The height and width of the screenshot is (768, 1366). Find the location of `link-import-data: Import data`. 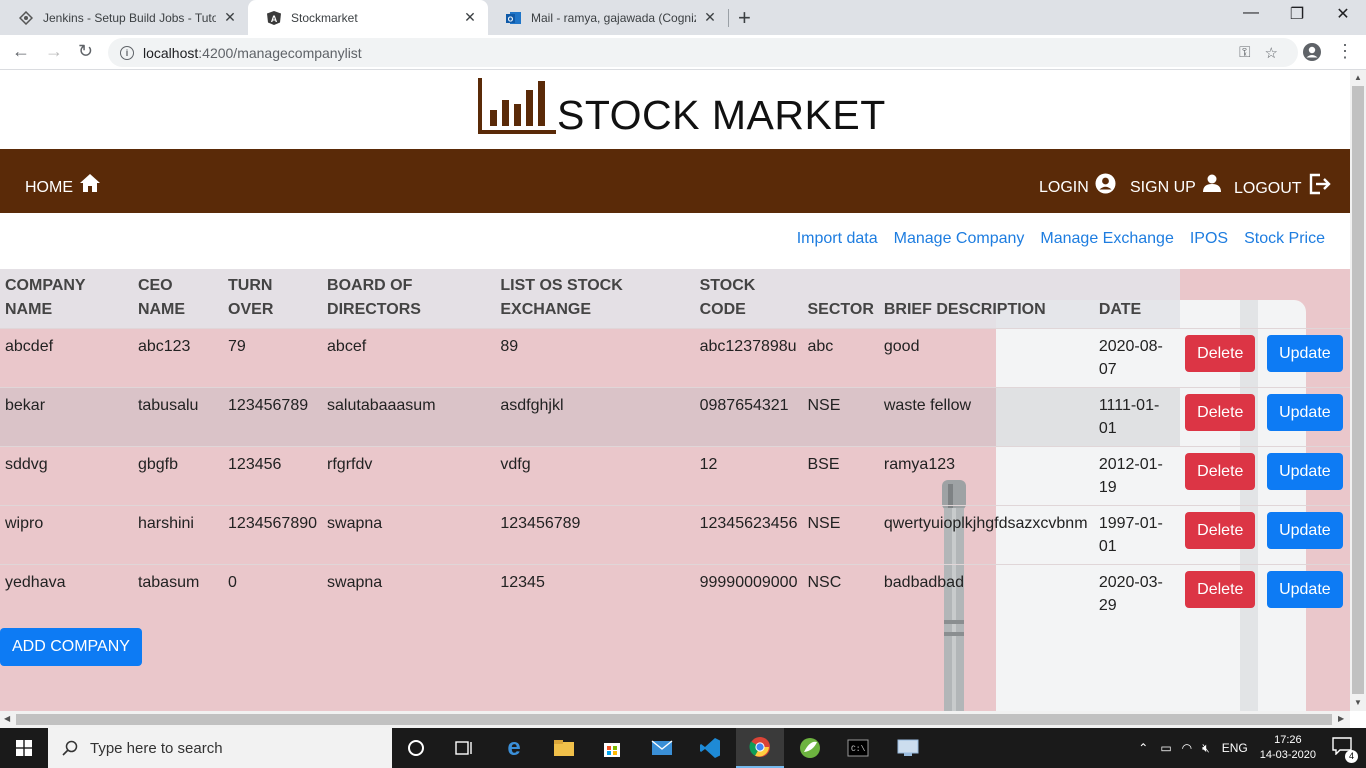

link-import-data: Import data is located at coordinates (837, 239).